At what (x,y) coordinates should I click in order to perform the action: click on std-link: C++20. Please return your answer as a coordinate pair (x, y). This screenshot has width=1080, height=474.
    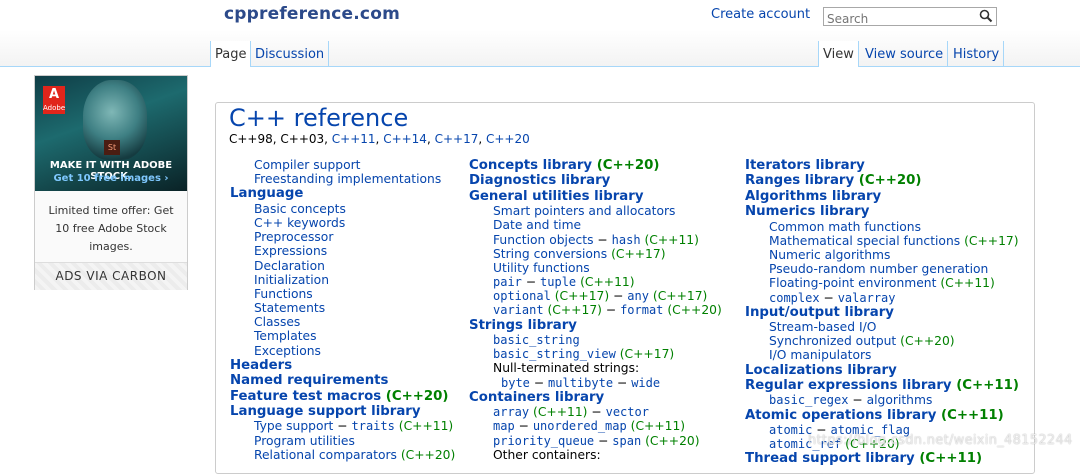
    Looking at the image, I should click on (508, 139).